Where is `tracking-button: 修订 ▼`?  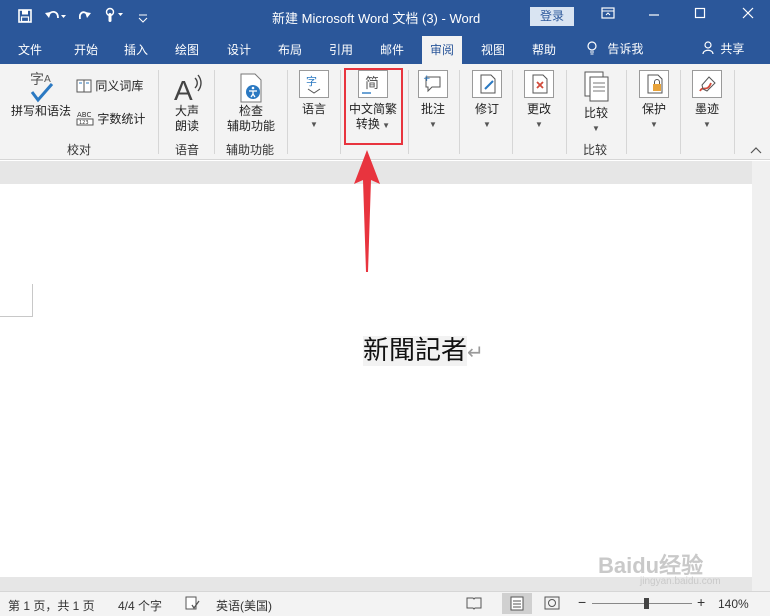
tracking-button: 修订 ▼ is located at coordinates (487, 101).